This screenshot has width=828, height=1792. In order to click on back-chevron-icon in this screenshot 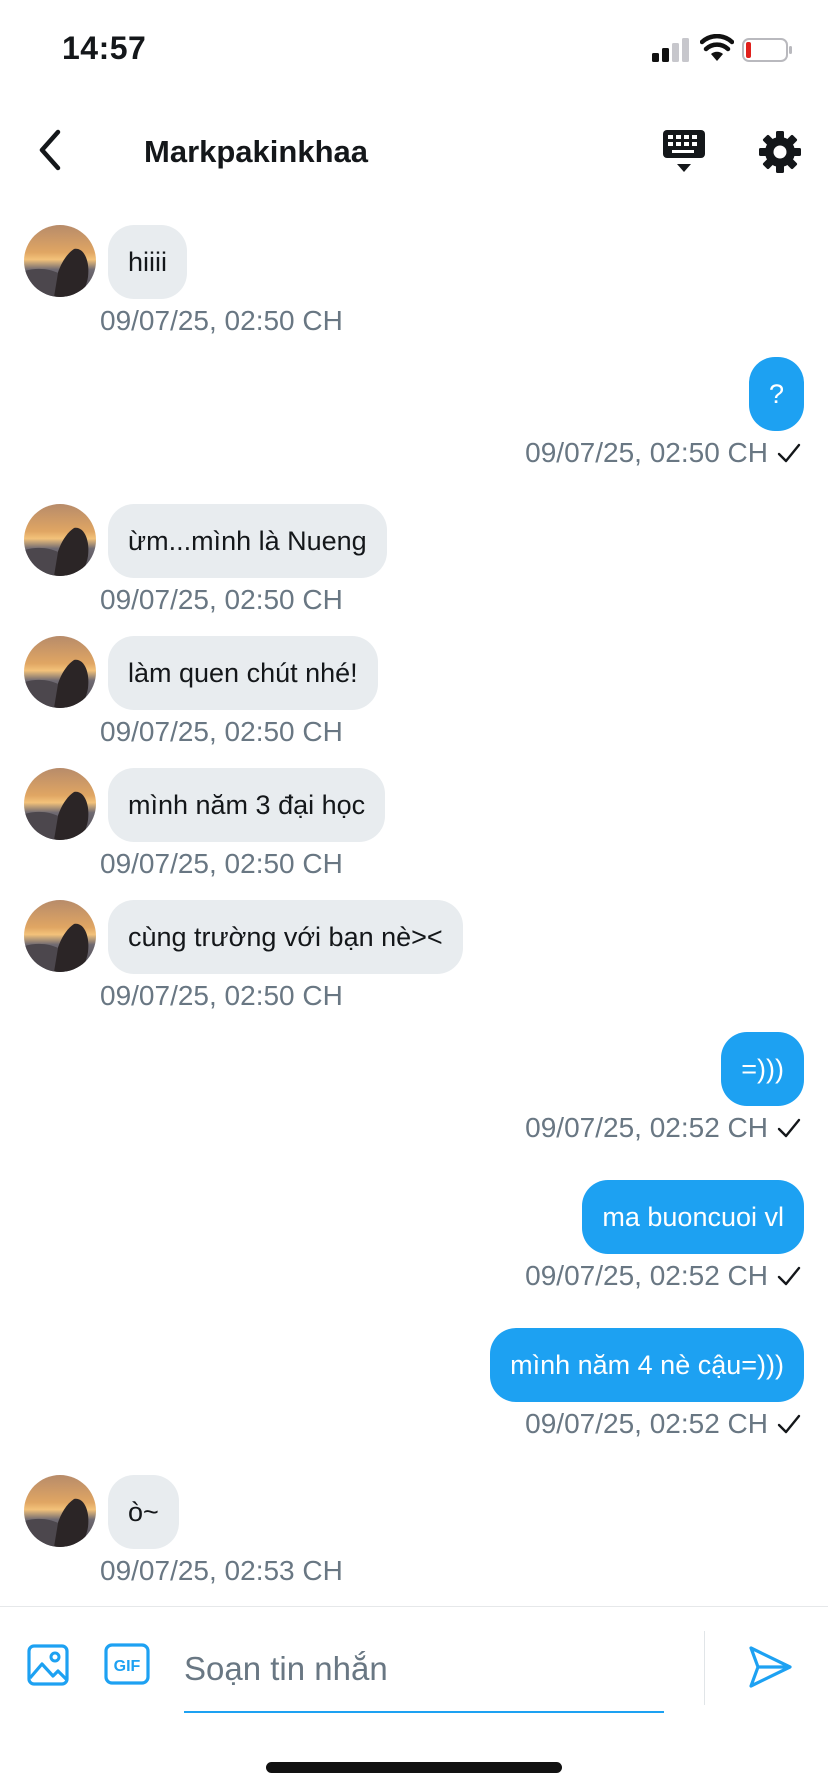, I will do `click(50, 150)`.